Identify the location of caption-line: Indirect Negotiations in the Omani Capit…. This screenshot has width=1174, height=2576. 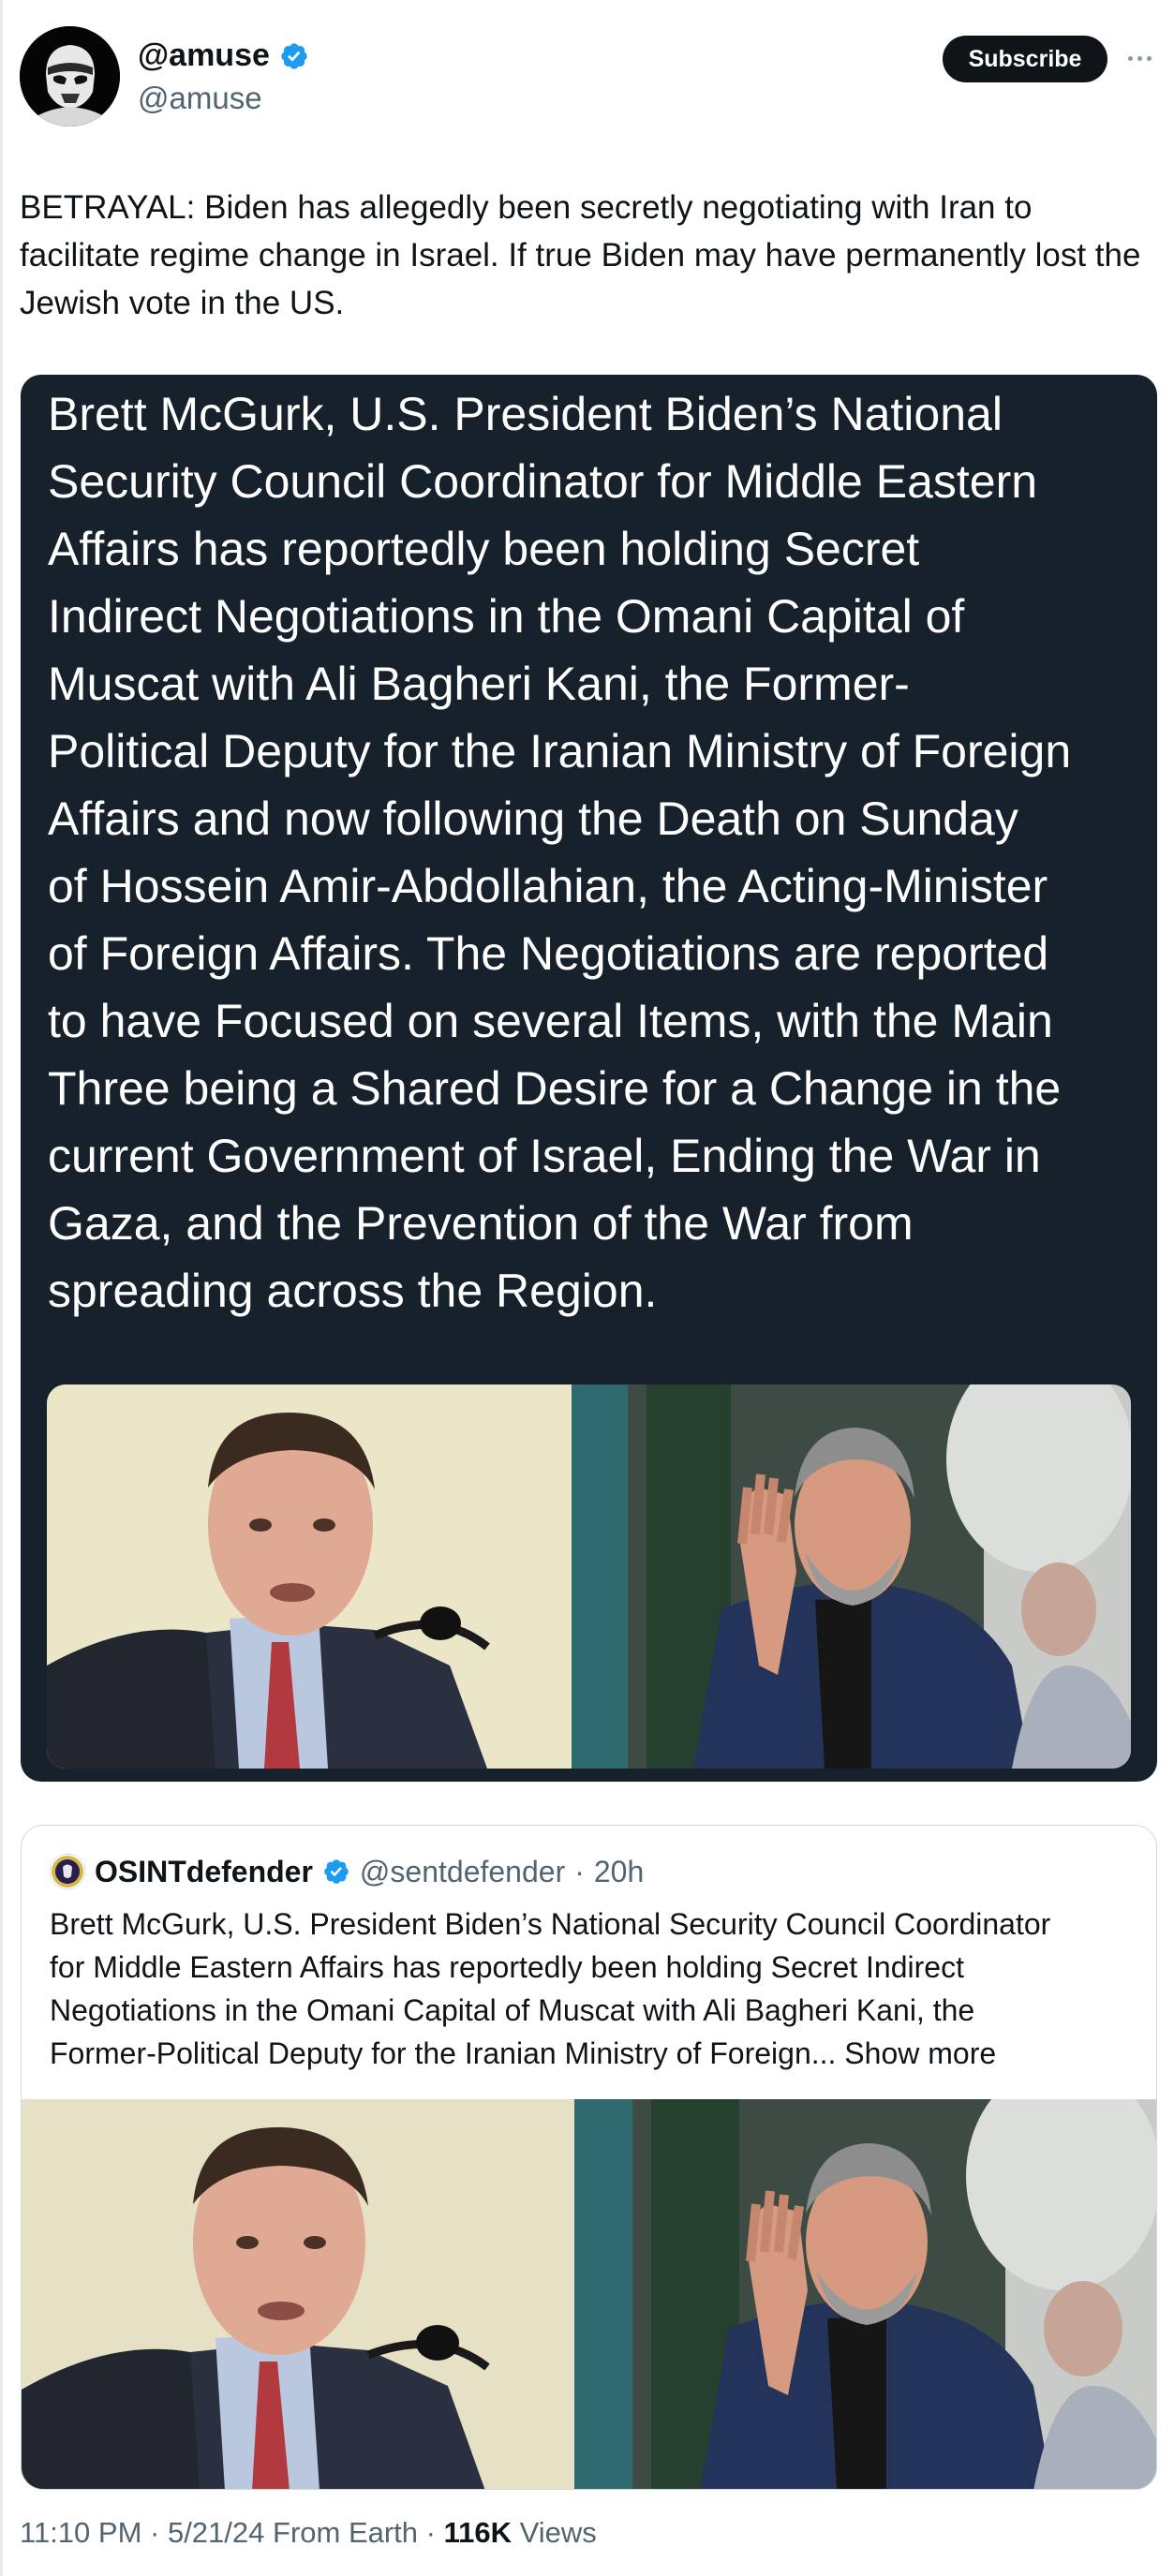
(507, 616).